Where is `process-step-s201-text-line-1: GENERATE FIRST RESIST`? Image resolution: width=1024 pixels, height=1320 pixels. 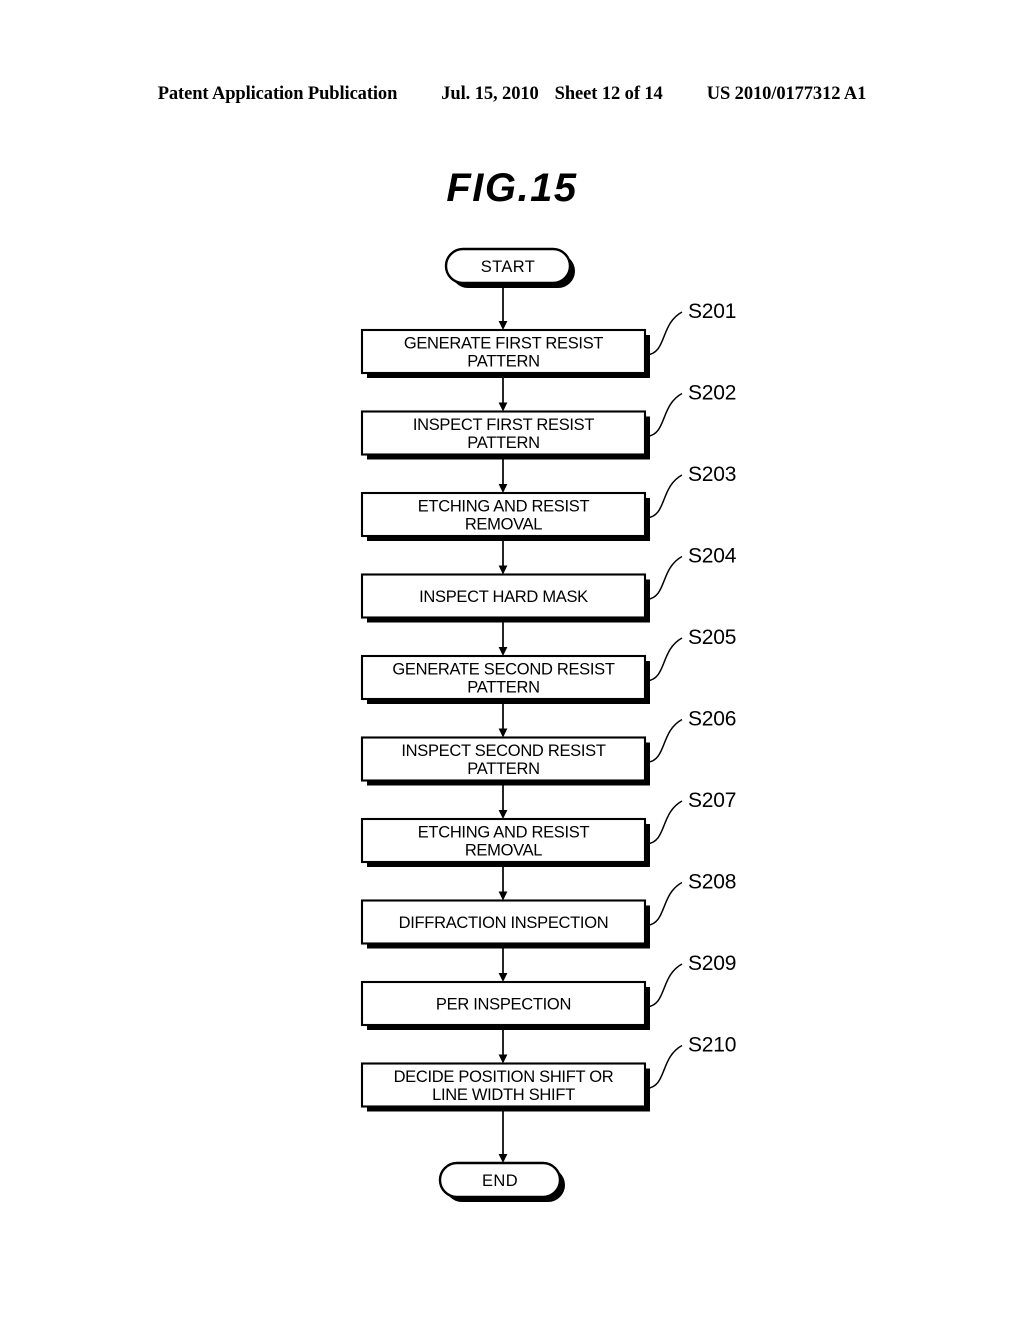
process-step-s201-text-line-1: GENERATE FIRST RESIST is located at coordinates (504, 344).